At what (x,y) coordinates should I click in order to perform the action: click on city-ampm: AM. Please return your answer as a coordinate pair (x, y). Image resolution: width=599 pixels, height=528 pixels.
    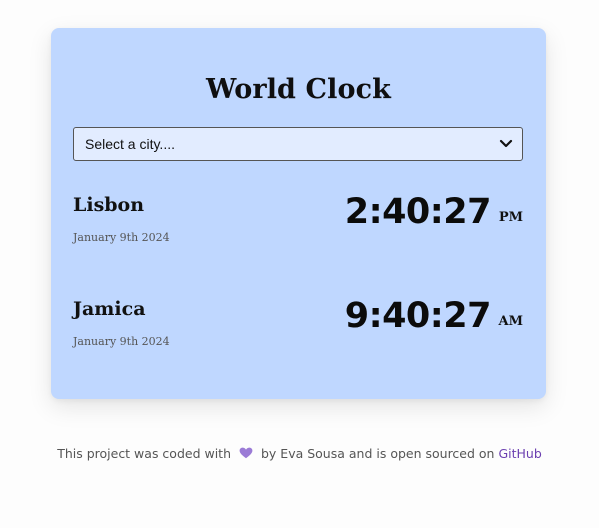
    Looking at the image, I should click on (510, 321).